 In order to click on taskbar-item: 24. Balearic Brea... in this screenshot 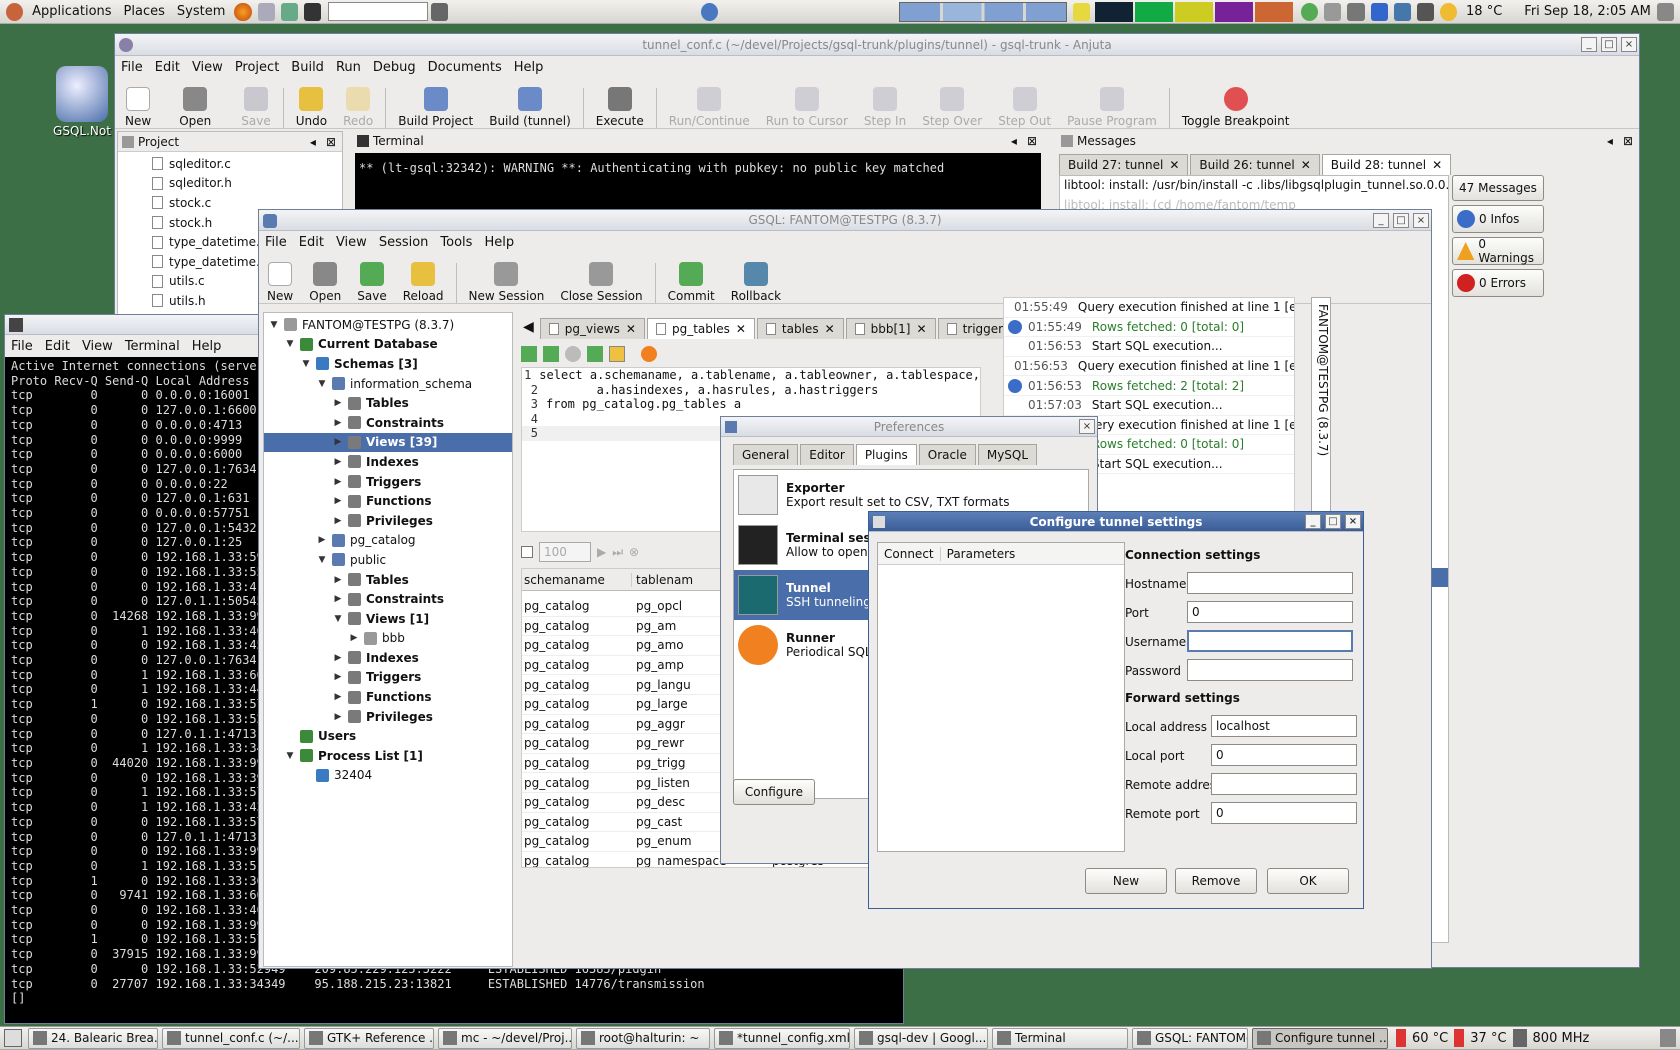, I will do `click(93, 1038)`.